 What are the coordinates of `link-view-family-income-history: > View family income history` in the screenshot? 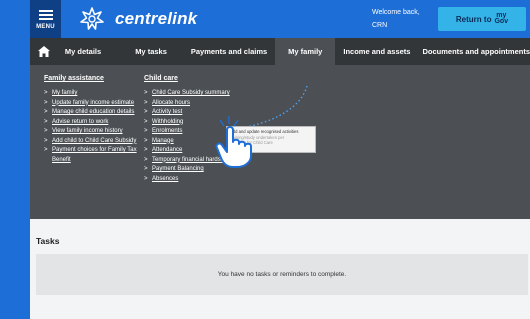 It's located at (100, 132).